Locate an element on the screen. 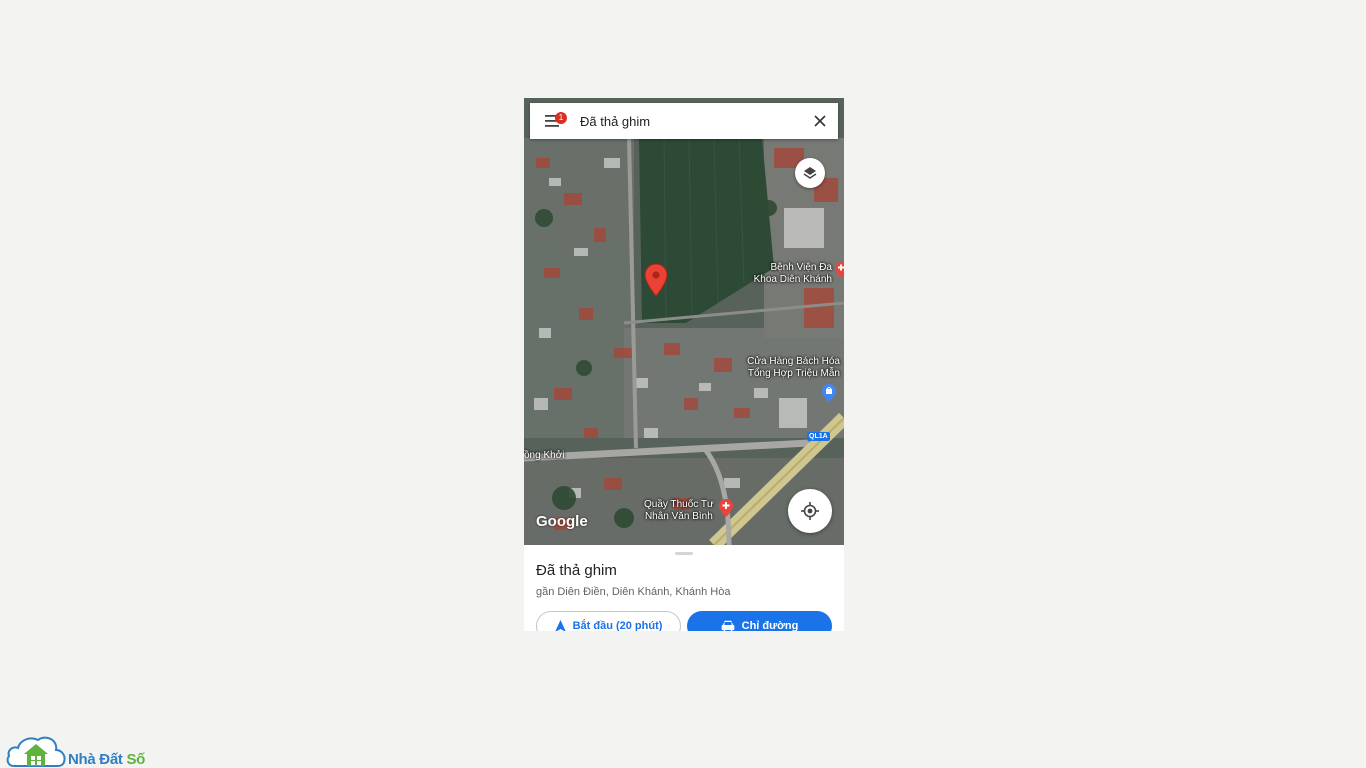 The height and width of the screenshot is (768, 1366). road-shield: QL1A is located at coordinates (818, 436).